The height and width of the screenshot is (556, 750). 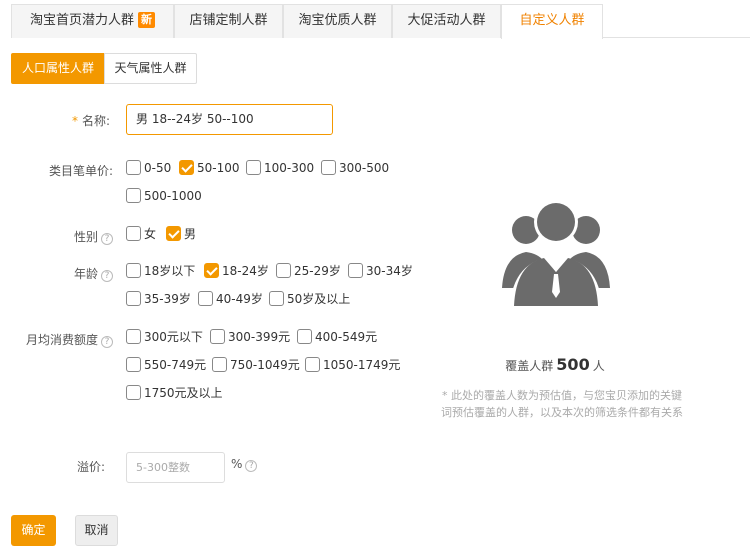 What do you see at coordinates (237, 464) in the screenshot?
I see `percent-sign: %` at bounding box center [237, 464].